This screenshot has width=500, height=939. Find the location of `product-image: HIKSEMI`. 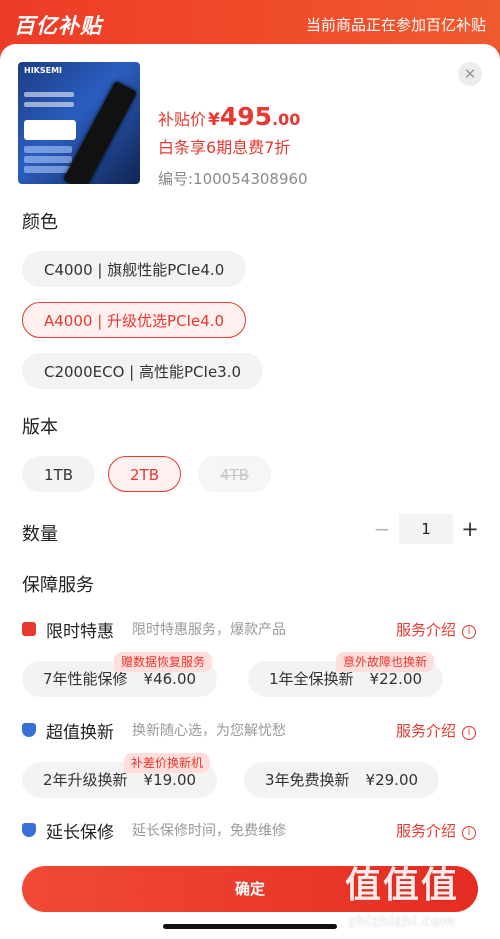

product-image: HIKSEMI is located at coordinates (79, 123).